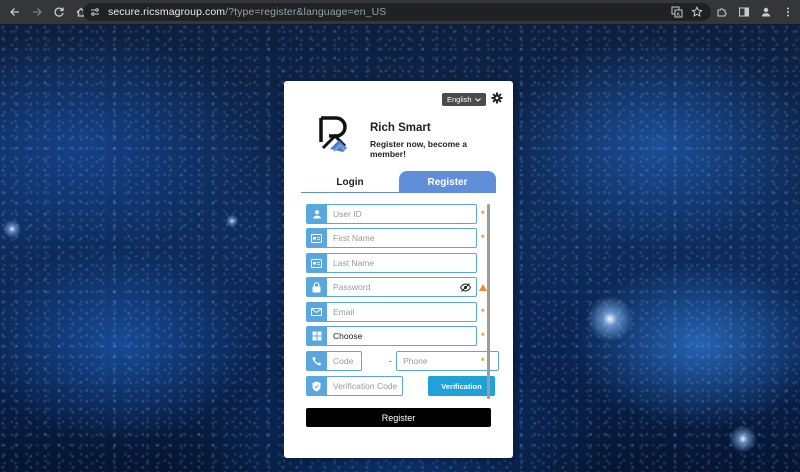 This screenshot has height=472, width=800. I want to click on tab-login: Login, so click(350, 182).